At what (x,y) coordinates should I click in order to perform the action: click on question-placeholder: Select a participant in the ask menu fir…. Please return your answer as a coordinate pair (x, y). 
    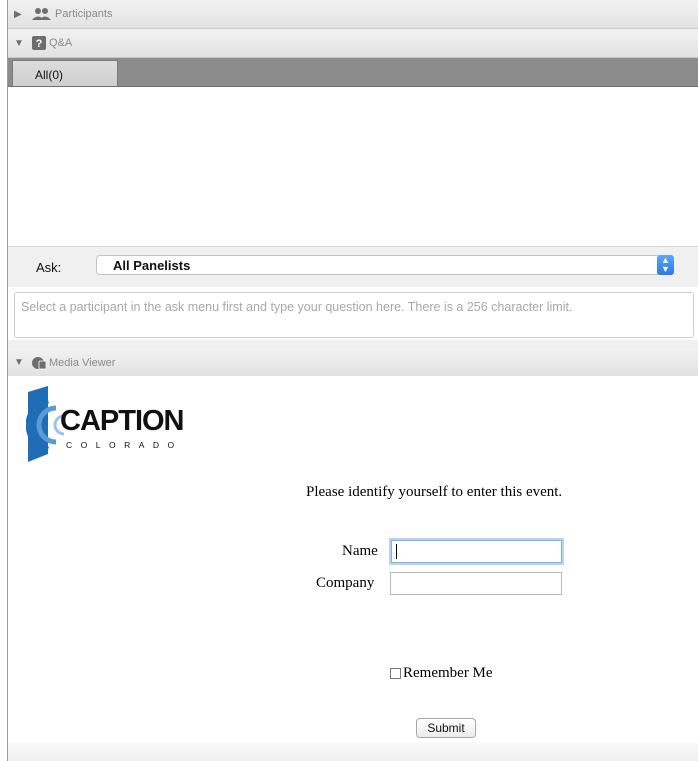
    Looking at the image, I should click on (297, 307).